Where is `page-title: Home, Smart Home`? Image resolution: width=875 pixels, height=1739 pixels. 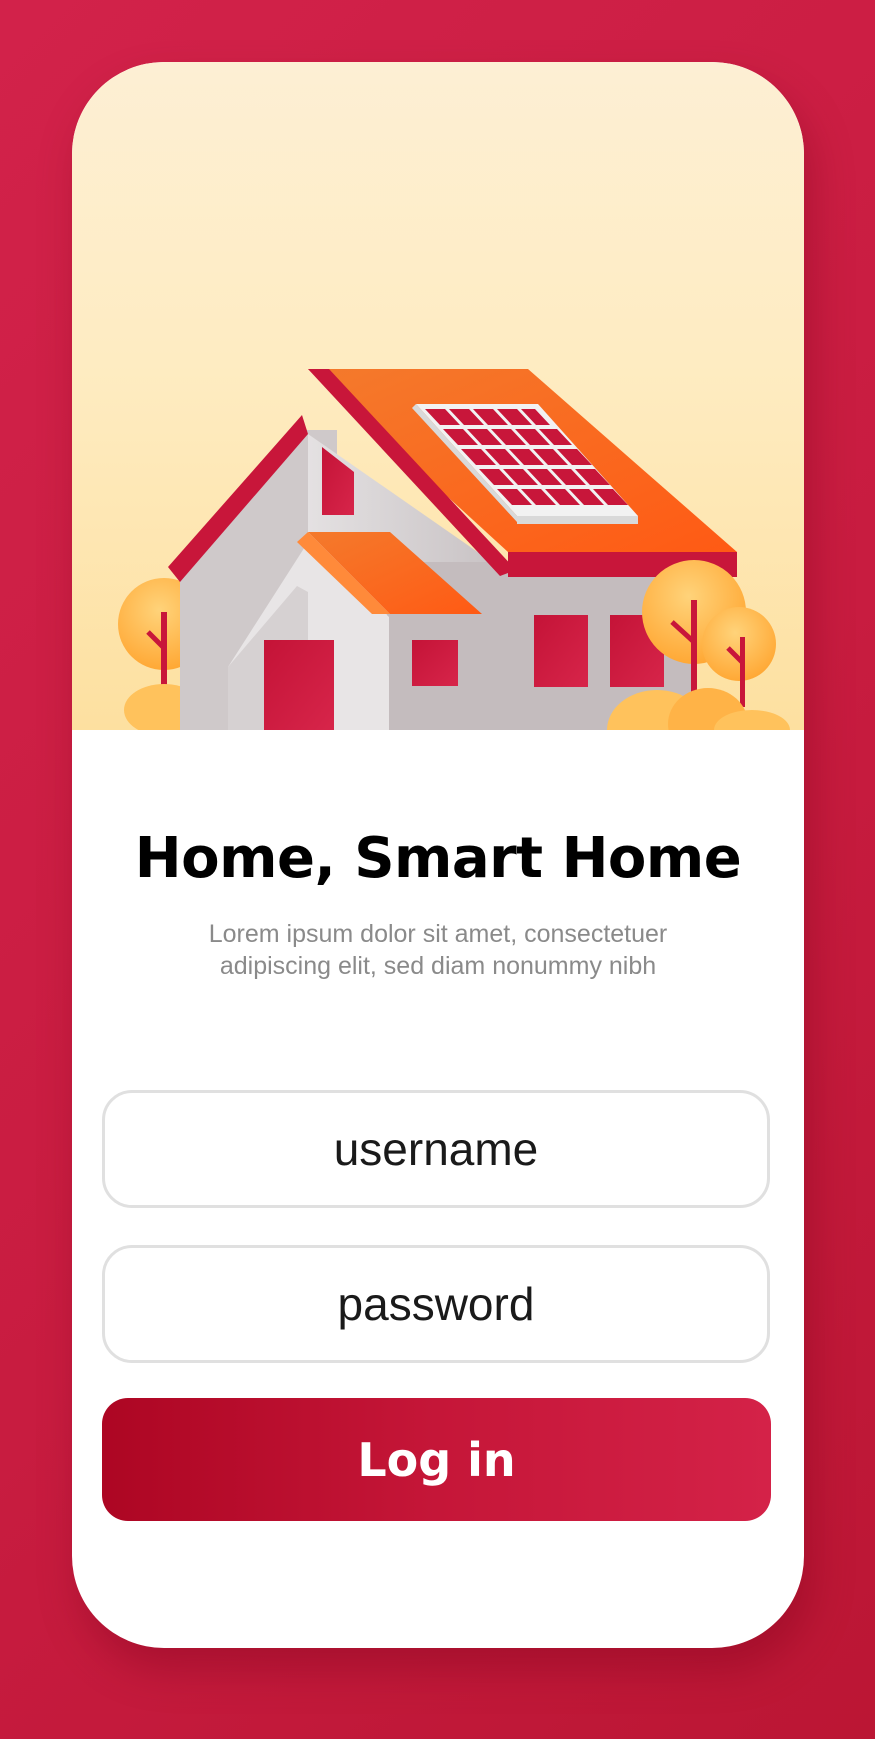 page-title: Home, Smart Home is located at coordinates (438, 858).